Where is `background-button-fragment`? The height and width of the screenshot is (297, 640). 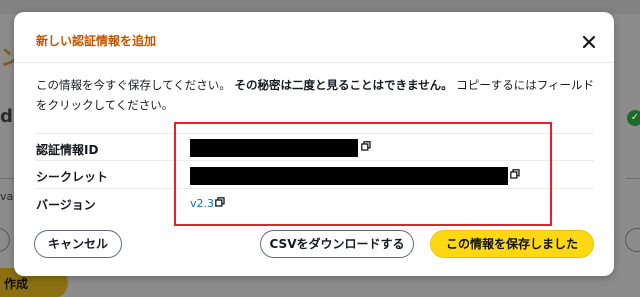
background-button-fragment is located at coordinates (5, 240).